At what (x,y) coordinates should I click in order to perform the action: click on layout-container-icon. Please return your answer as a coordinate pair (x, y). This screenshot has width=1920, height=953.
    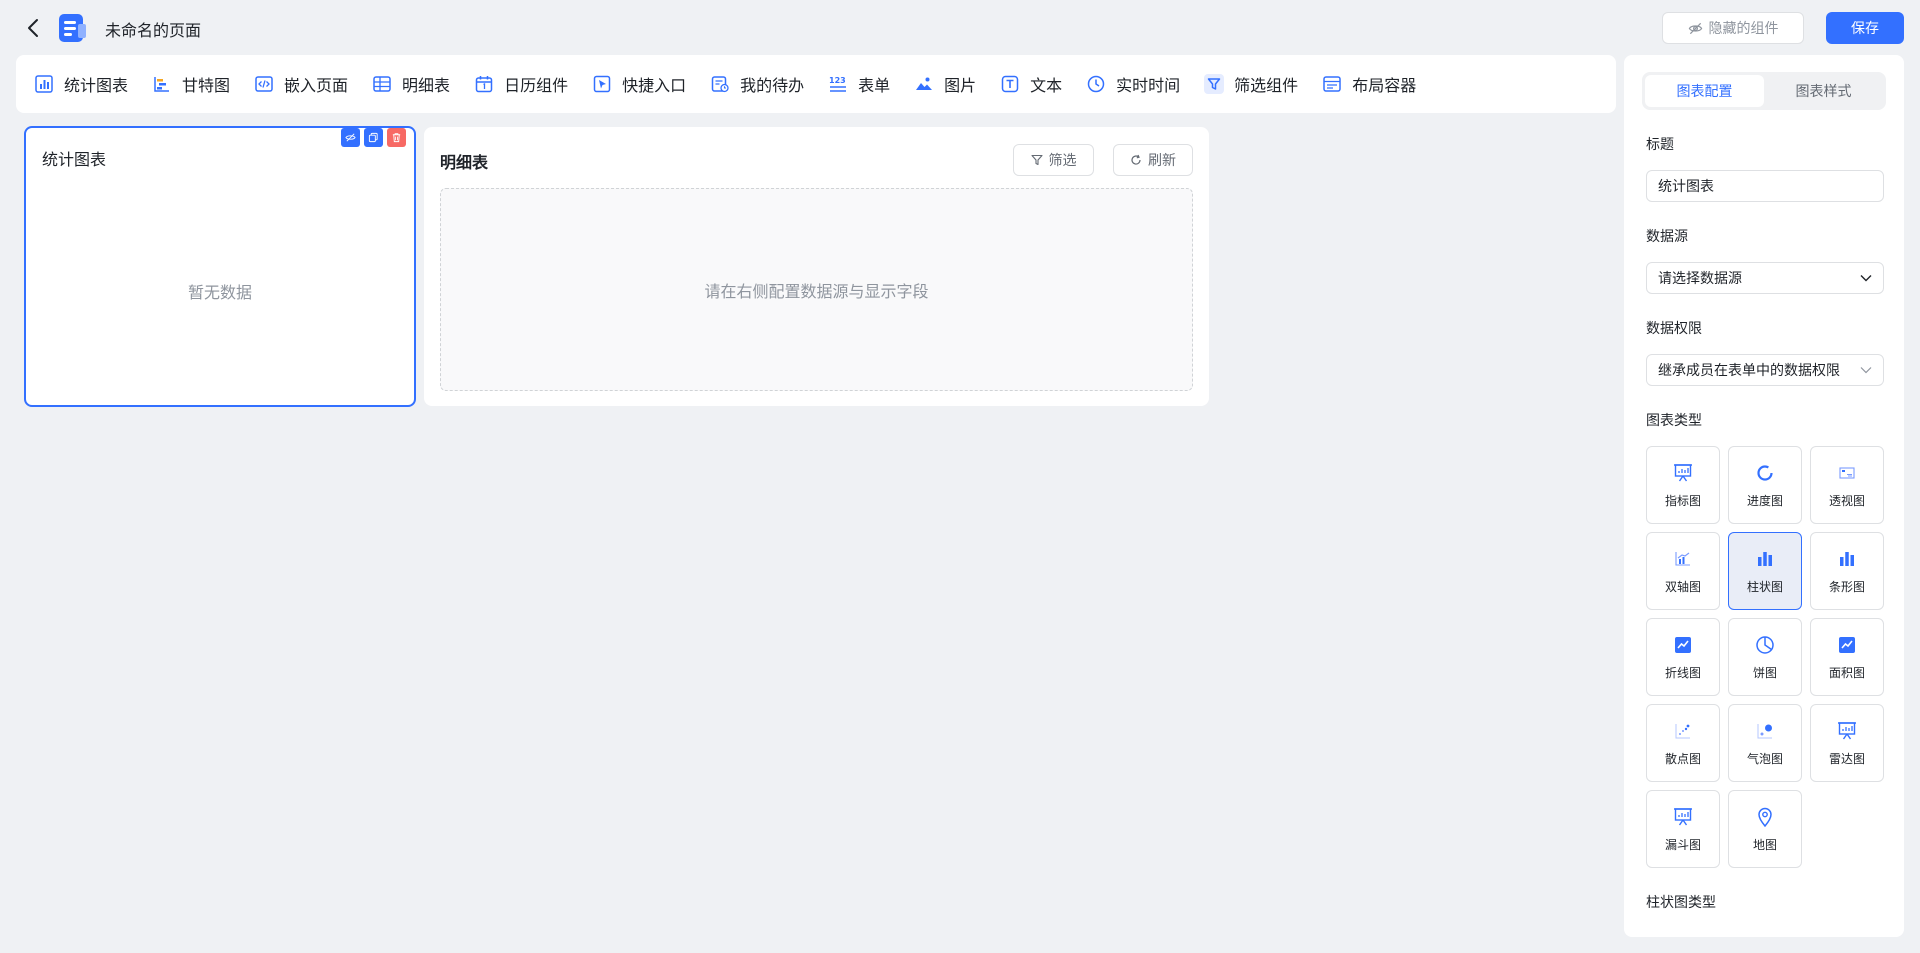
    Looking at the image, I should click on (1332, 84).